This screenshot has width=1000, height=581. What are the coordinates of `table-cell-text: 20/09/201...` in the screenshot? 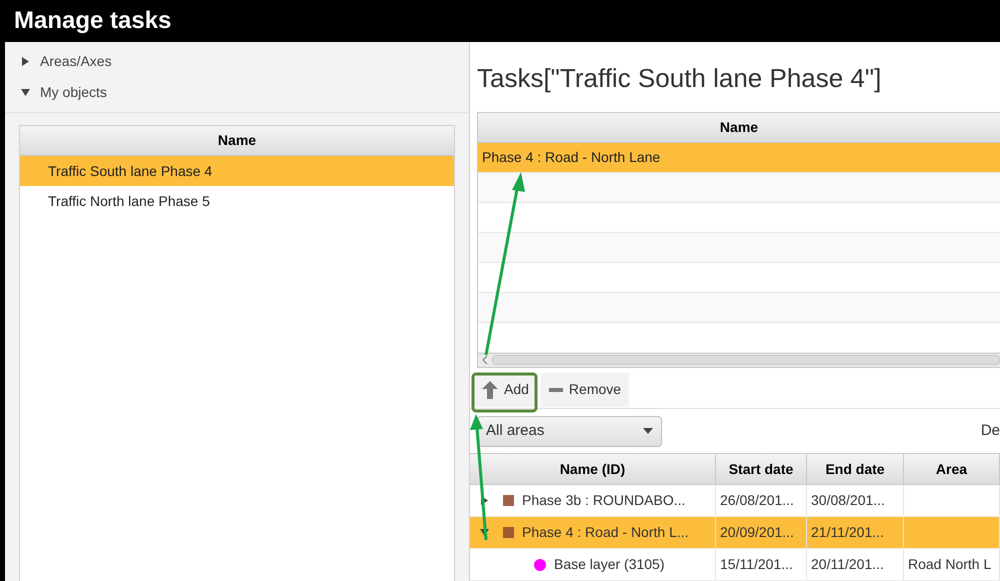 It's located at (757, 532).